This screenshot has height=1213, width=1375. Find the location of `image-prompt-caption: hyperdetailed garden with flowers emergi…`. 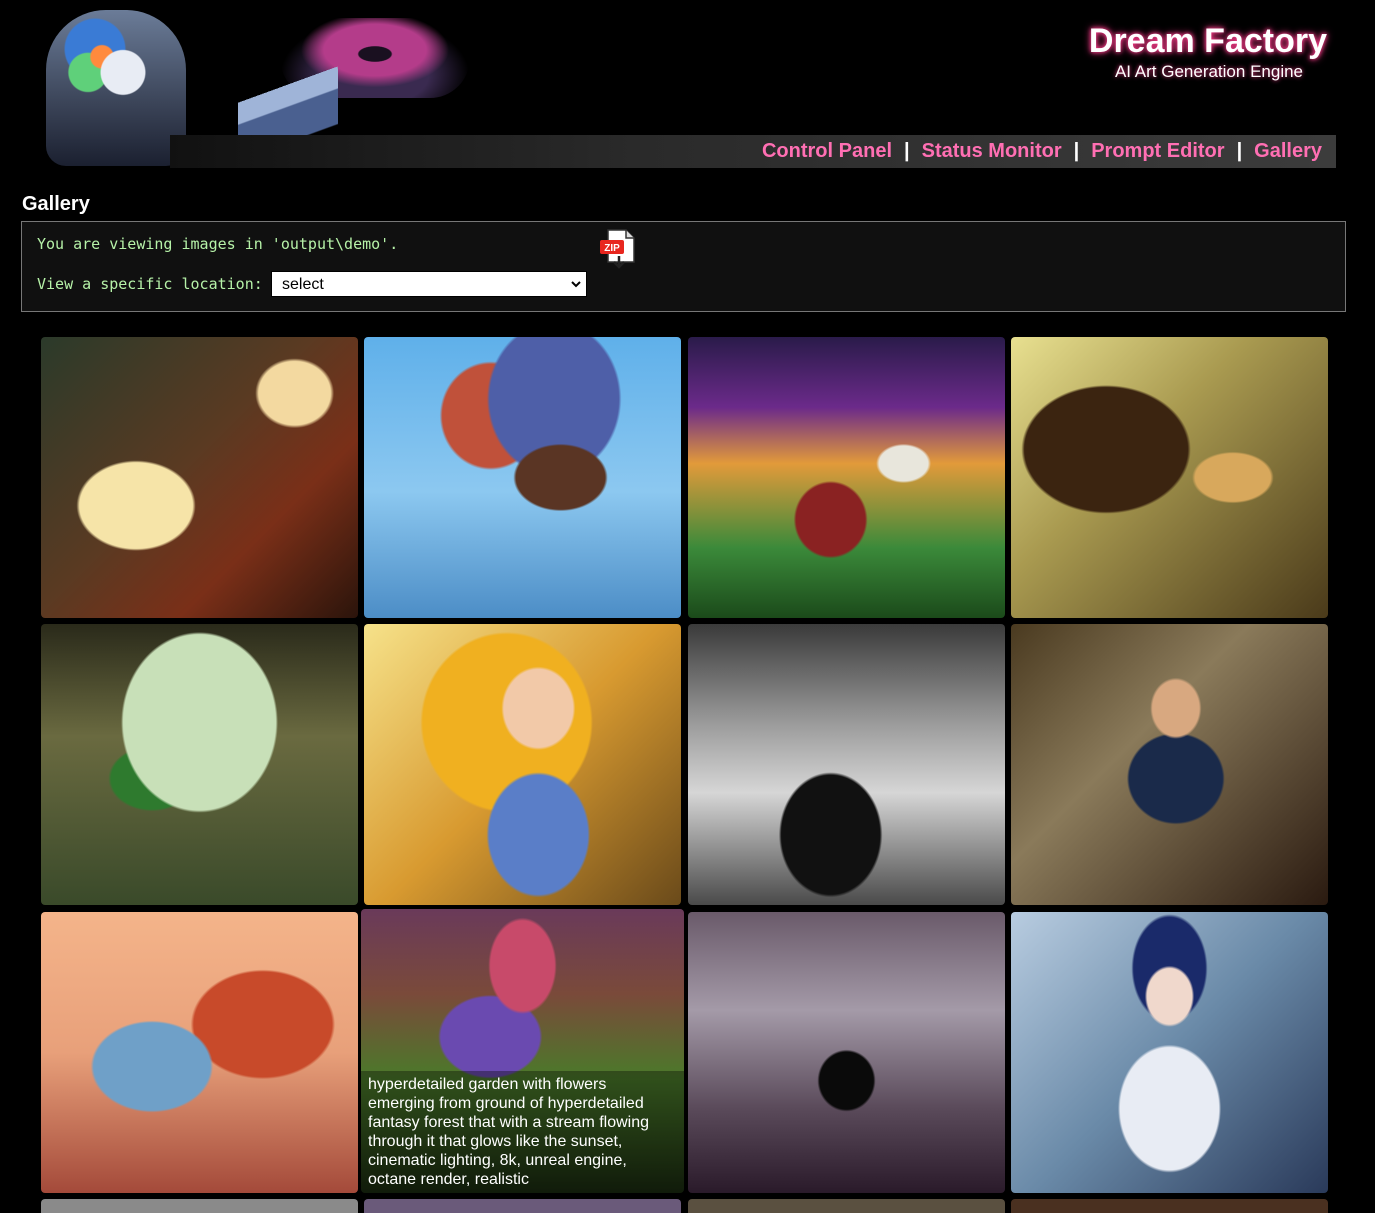

image-prompt-caption: hyperdetailed garden with flowers emergi… is located at coordinates (522, 1132).